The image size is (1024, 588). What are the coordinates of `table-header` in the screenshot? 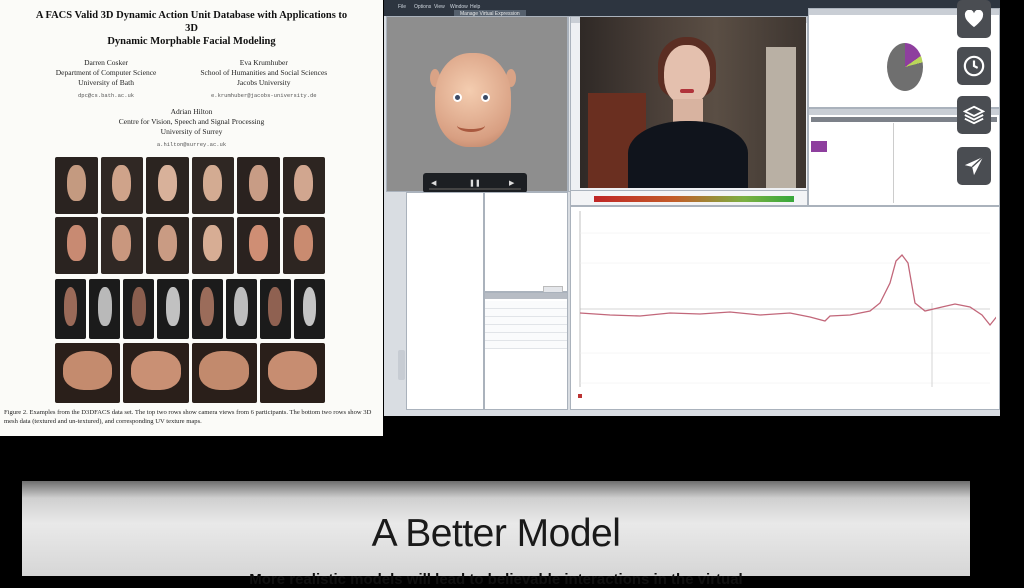 It's located at (526, 296).